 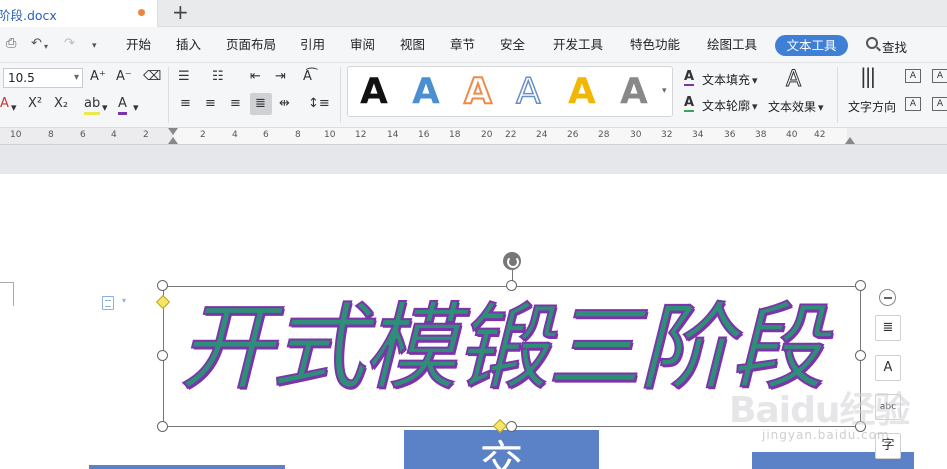 I want to click on layout-options-icon: ≣, so click(x=888, y=328).